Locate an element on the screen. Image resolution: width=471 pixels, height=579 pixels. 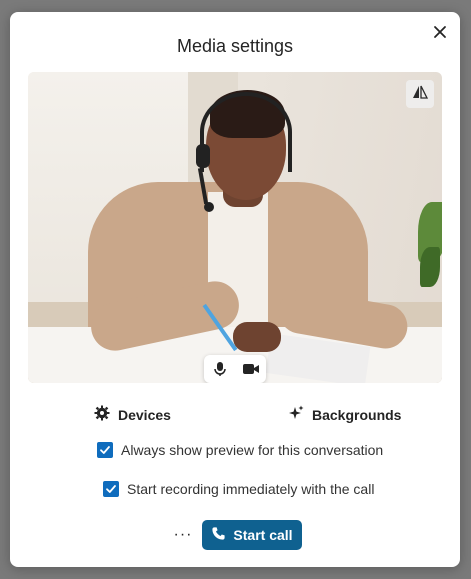
close-button is located at coordinates (440, 34).